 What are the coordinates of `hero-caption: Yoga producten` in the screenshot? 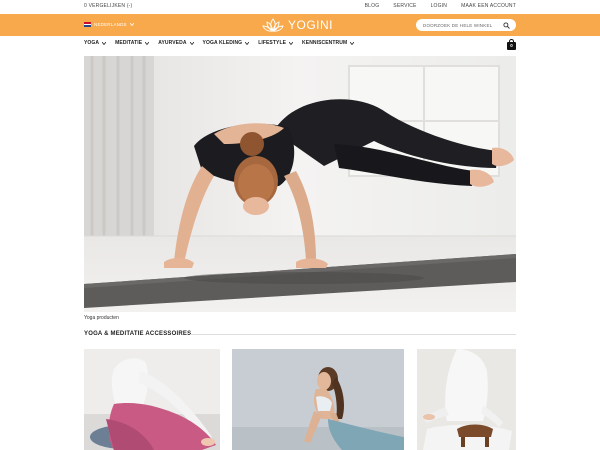 It's located at (101, 318).